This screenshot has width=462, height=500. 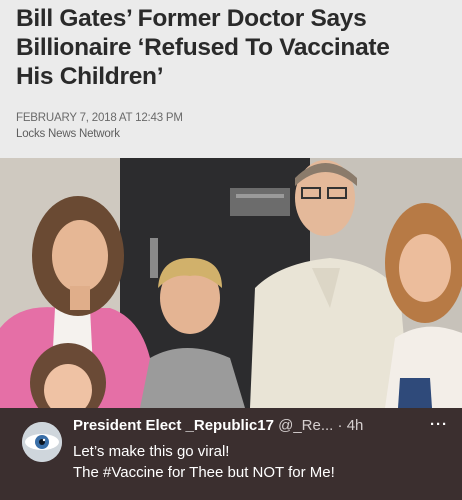 I want to click on post-text-line: Let’s make this go viral!, so click(x=151, y=451).